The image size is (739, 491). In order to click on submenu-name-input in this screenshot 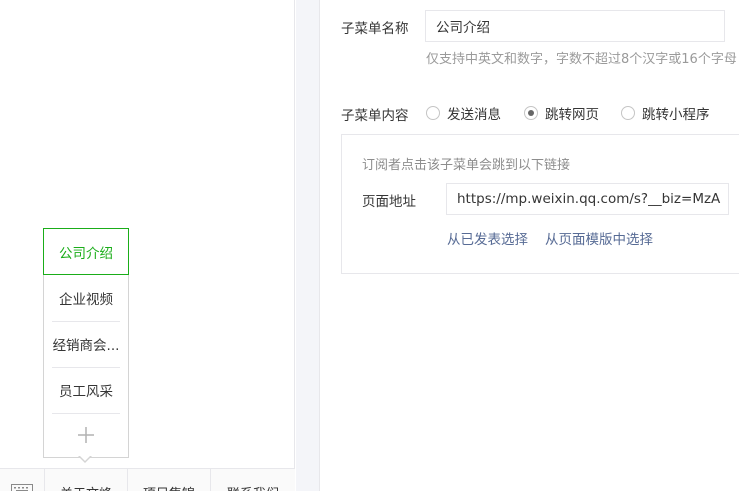, I will do `click(575, 26)`.